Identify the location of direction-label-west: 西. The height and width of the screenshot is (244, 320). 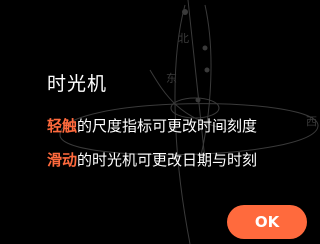
(311, 121).